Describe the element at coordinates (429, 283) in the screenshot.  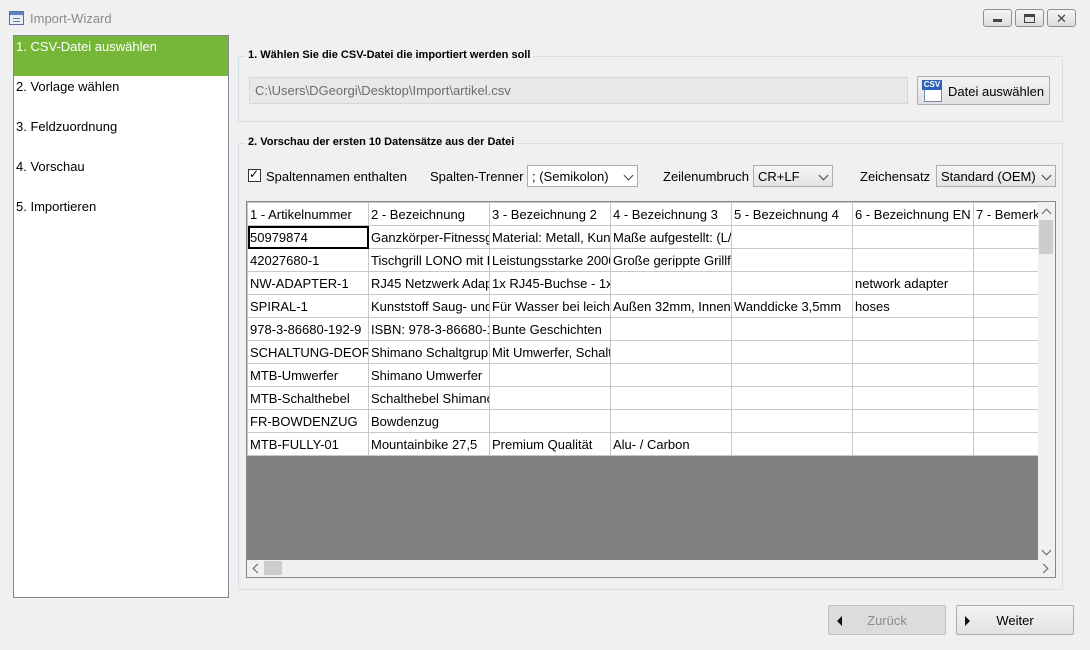
I see `table-cell: RJ45 Netzwerk Adapter` at that location.